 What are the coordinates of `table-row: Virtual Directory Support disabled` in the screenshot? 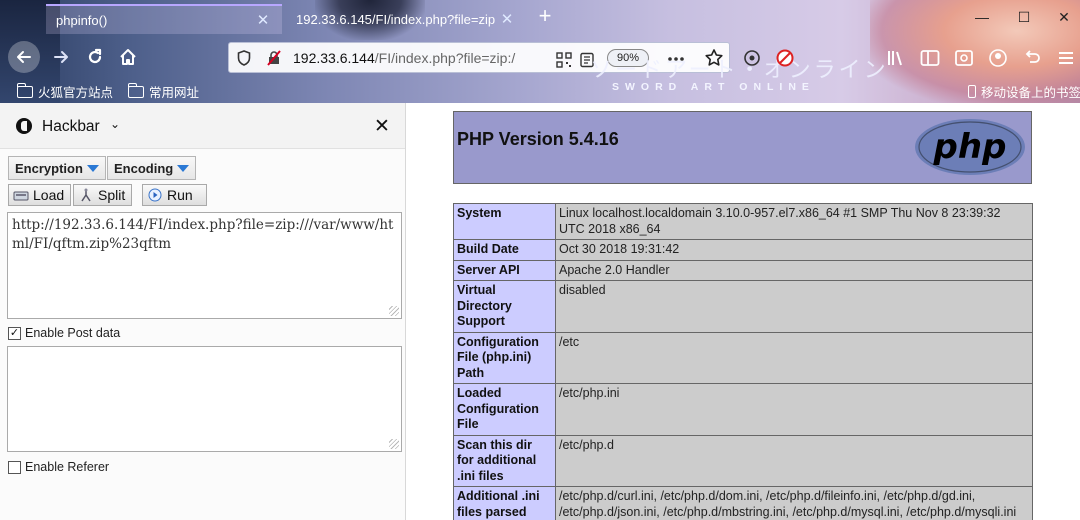 It's located at (743, 306).